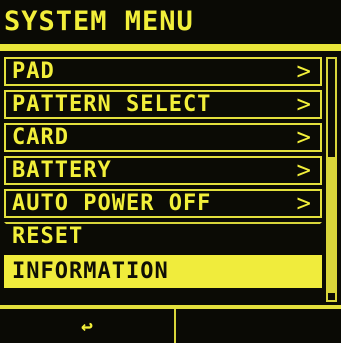 This screenshot has width=341, height=343. What do you see at coordinates (48, 236) in the screenshot?
I see `menu-item-label: RESET` at bounding box center [48, 236].